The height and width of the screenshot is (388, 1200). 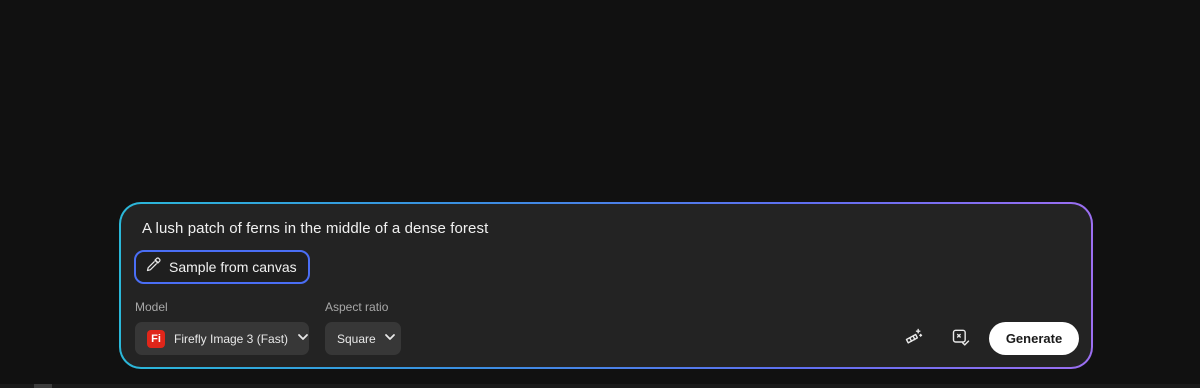 I want to click on aspect-ratio-select: Square, so click(x=363, y=338).